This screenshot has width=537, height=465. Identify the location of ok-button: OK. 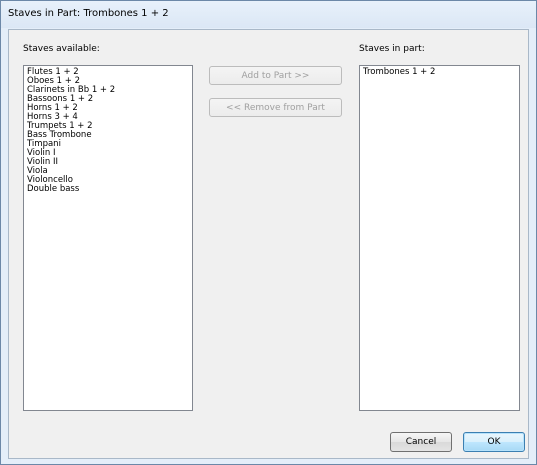
(494, 442).